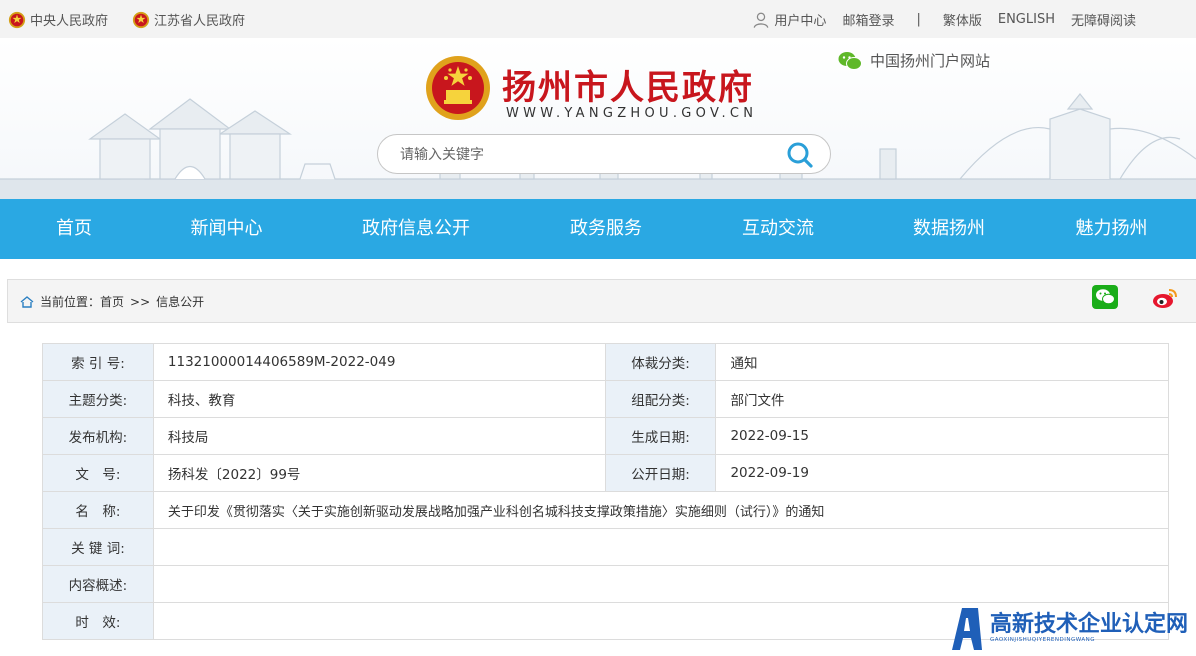 Image resolution: width=1196 pixels, height=656 pixels. Describe the element at coordinates (606, 229) in the screenshot. I see `nav-item-gov-services: 政务服务` at that location.